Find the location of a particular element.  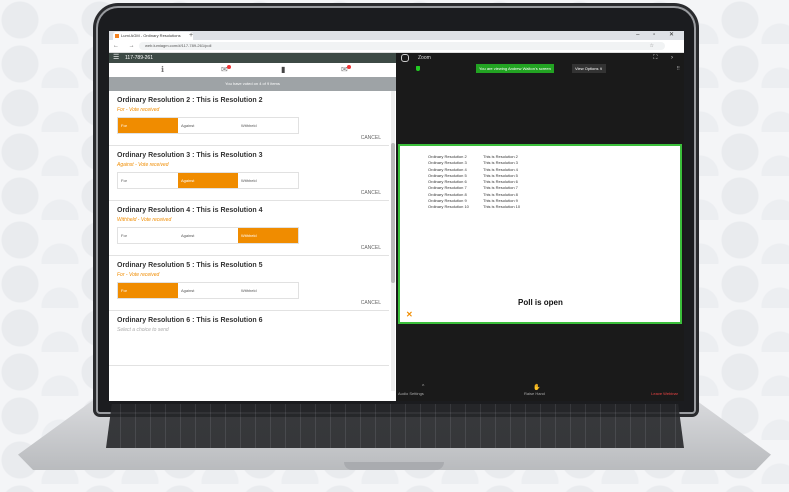

favicon-icon is located at coordinates (117, 36).